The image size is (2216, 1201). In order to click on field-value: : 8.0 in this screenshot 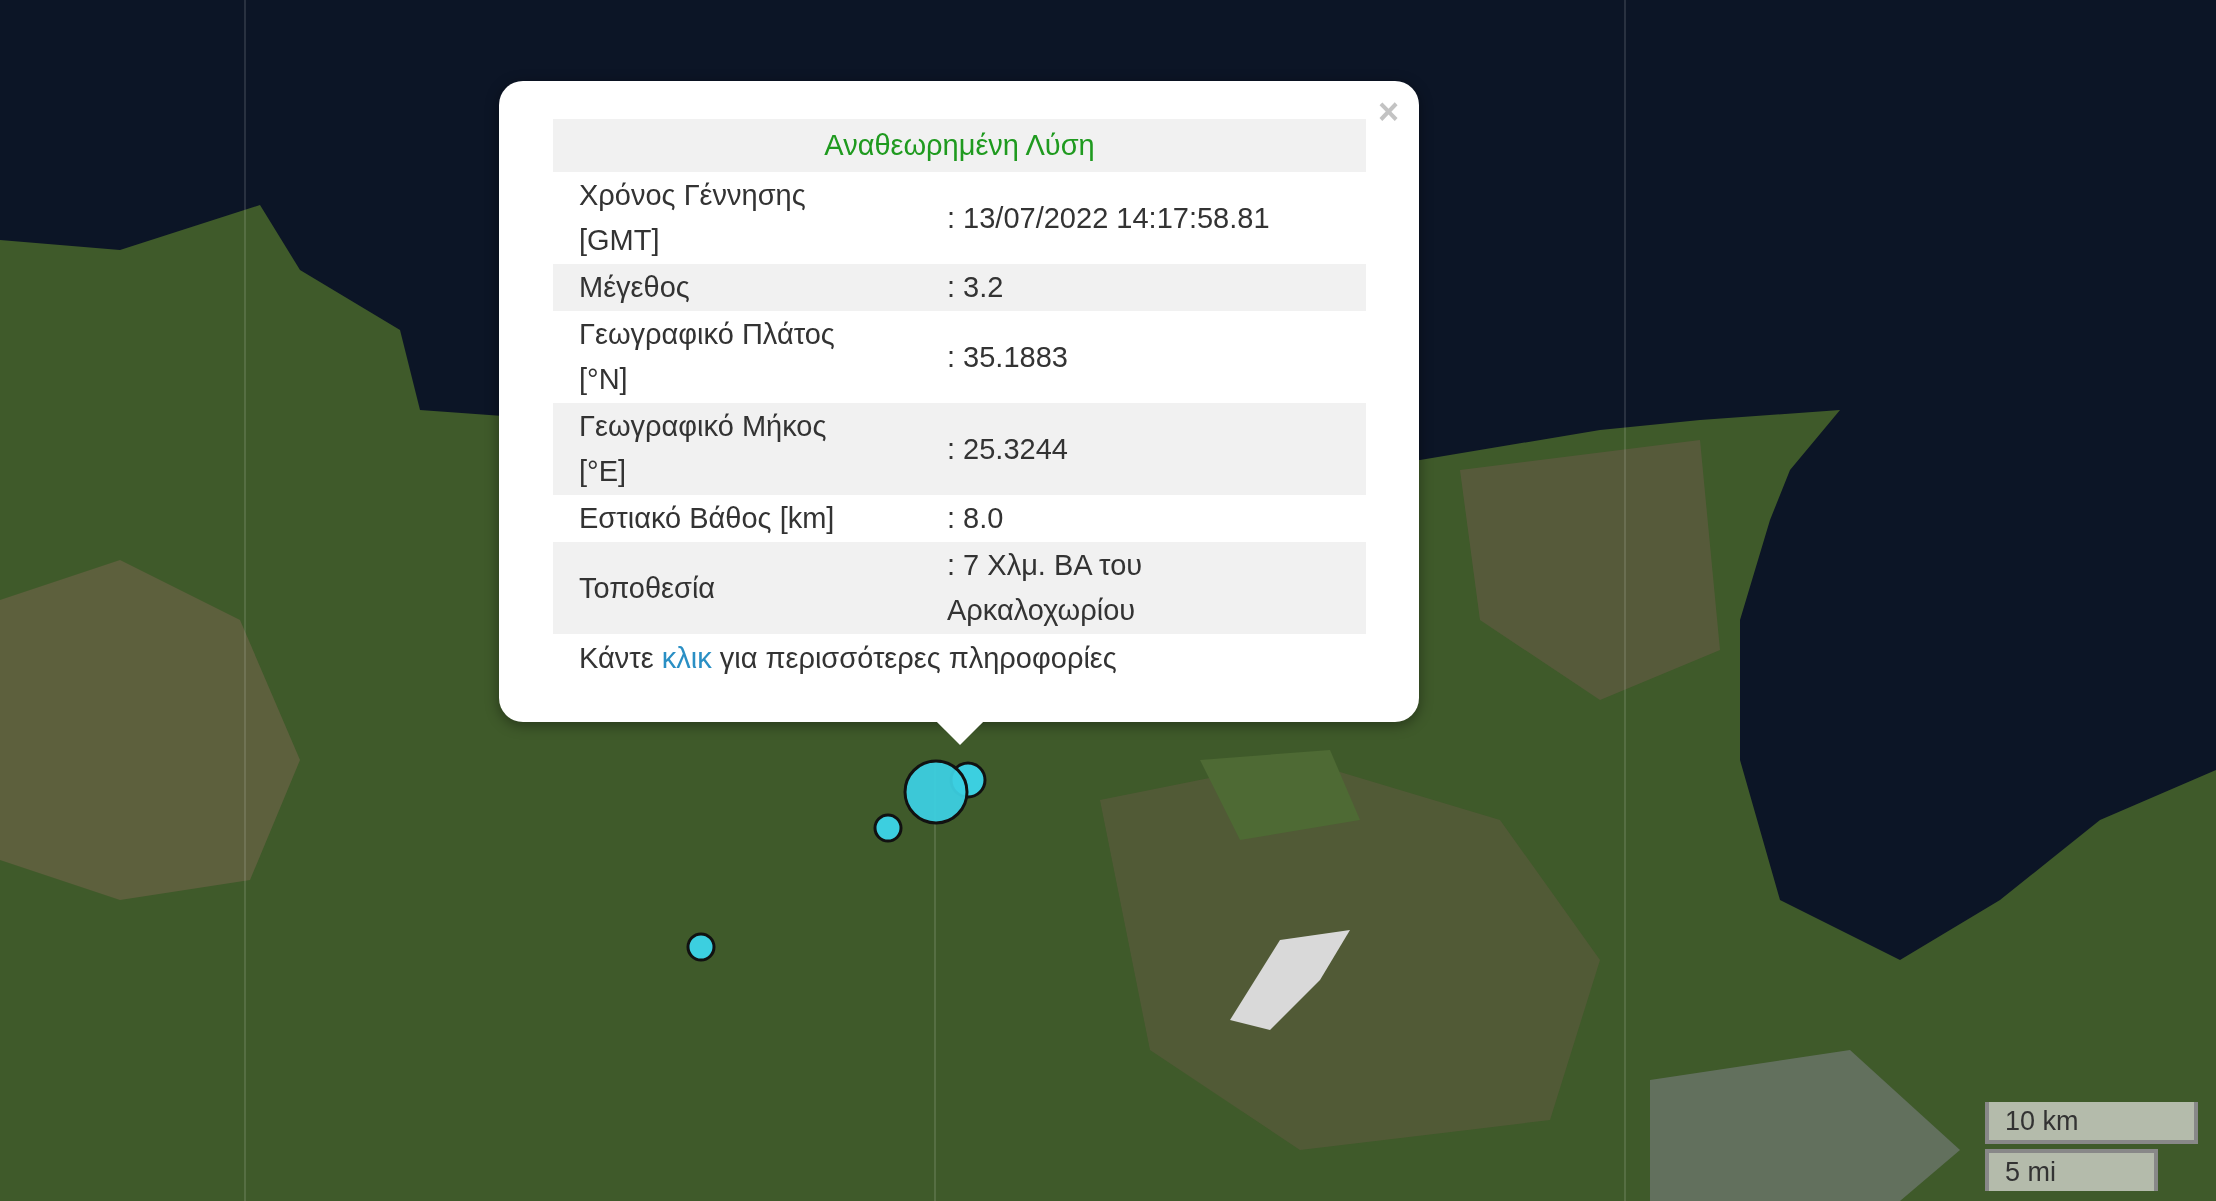, I will do `click(1156, 518)`.